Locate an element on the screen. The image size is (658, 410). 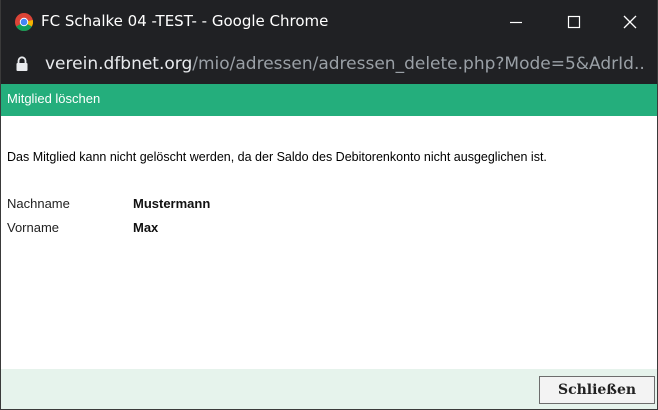
close-button: Schließen is located at coordinates (597, 390).